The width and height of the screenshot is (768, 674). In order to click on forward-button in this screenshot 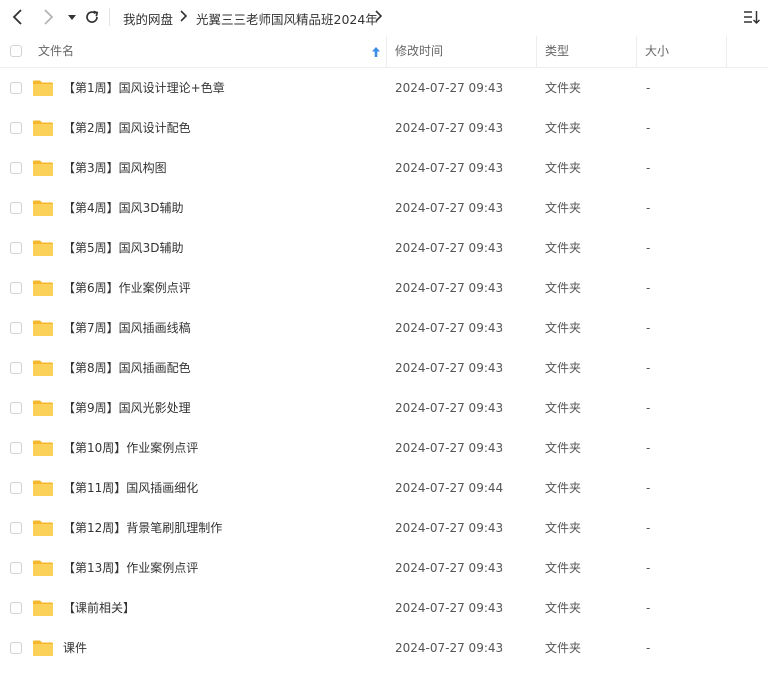, I will do `click(48, 17)`.